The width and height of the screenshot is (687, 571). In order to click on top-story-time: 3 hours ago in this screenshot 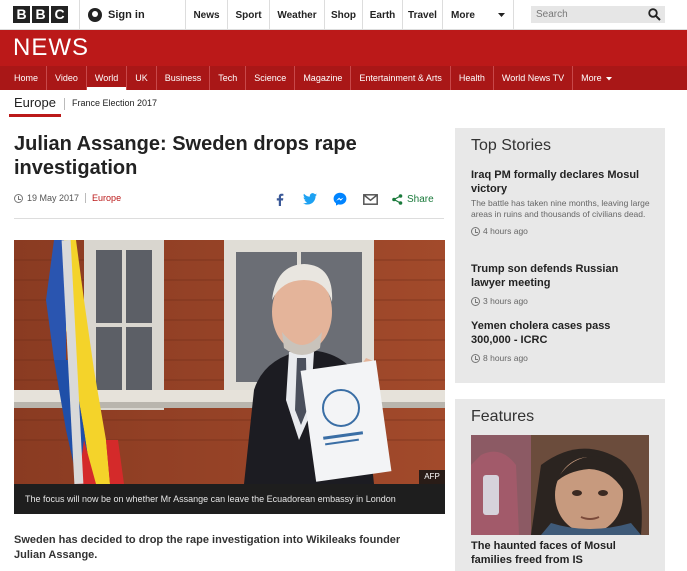, I will do `click(562, 301)`.